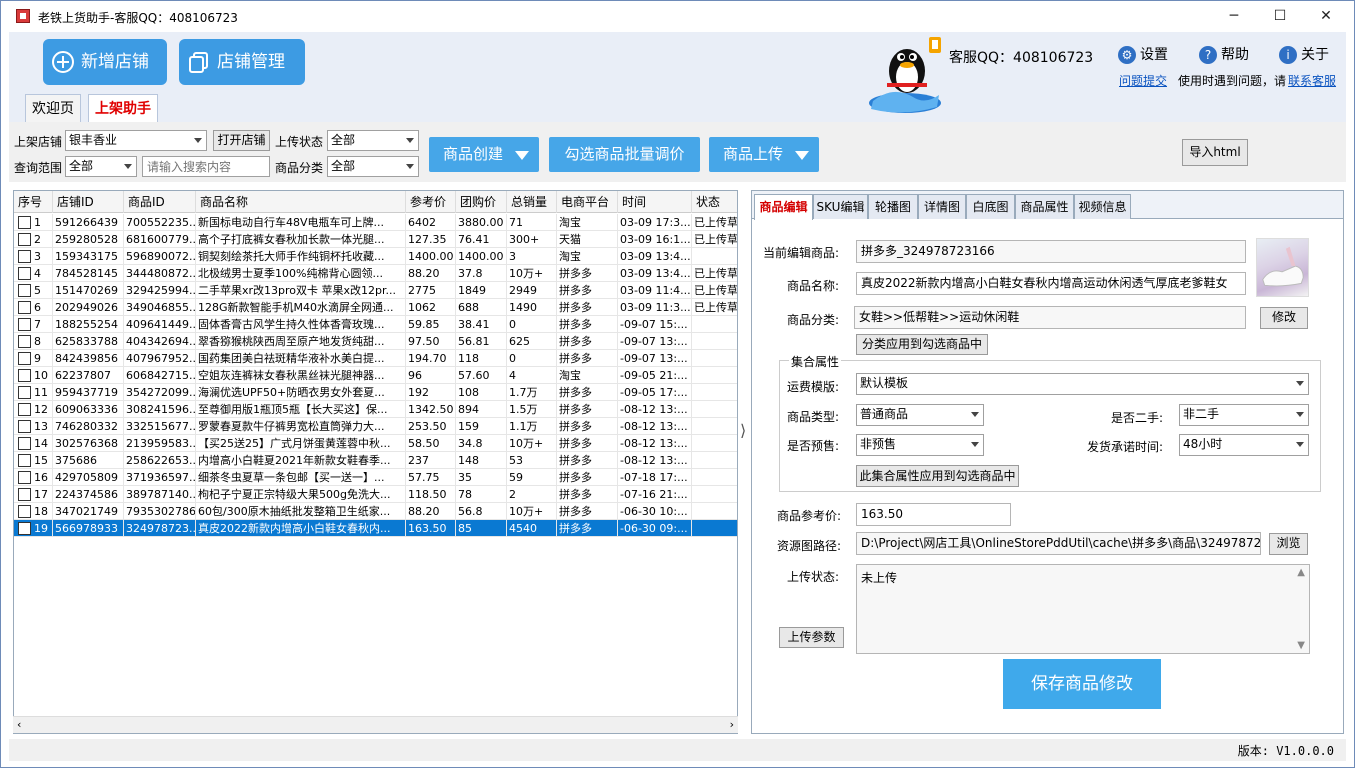 Image resolution: width=1355 pixels, height=768 pixels. What do you see at coordinates (942, 206) in the screenshot?
I see `tab-detail-images: 详情图` at bounding box center [942, 206].